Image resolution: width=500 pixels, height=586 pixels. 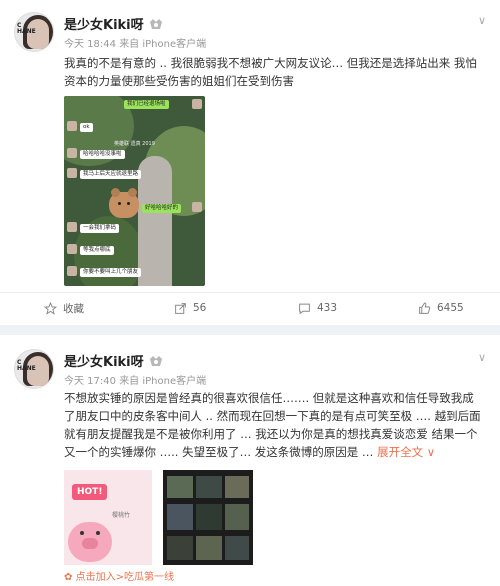 What do you see at coordinates (250, 330) in the screenshot?
I see `post-divider` at bounding box center [250, 330].